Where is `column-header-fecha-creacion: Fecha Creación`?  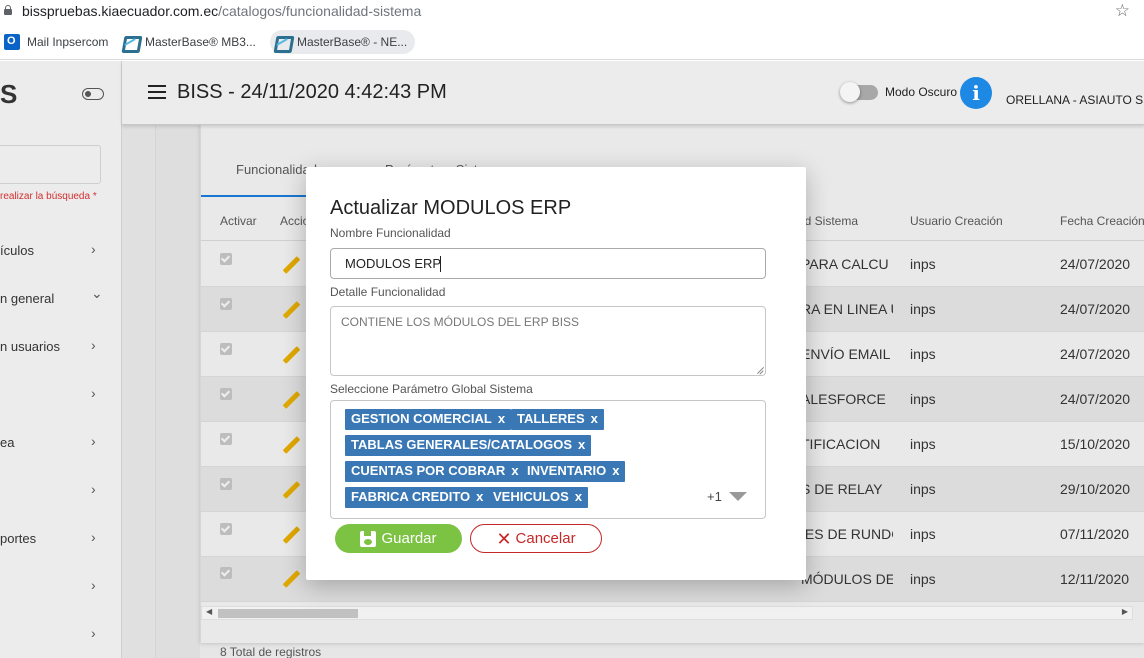 column-header-fecha-creacion: Fecha Creación is located at coordinates (1102, 221).